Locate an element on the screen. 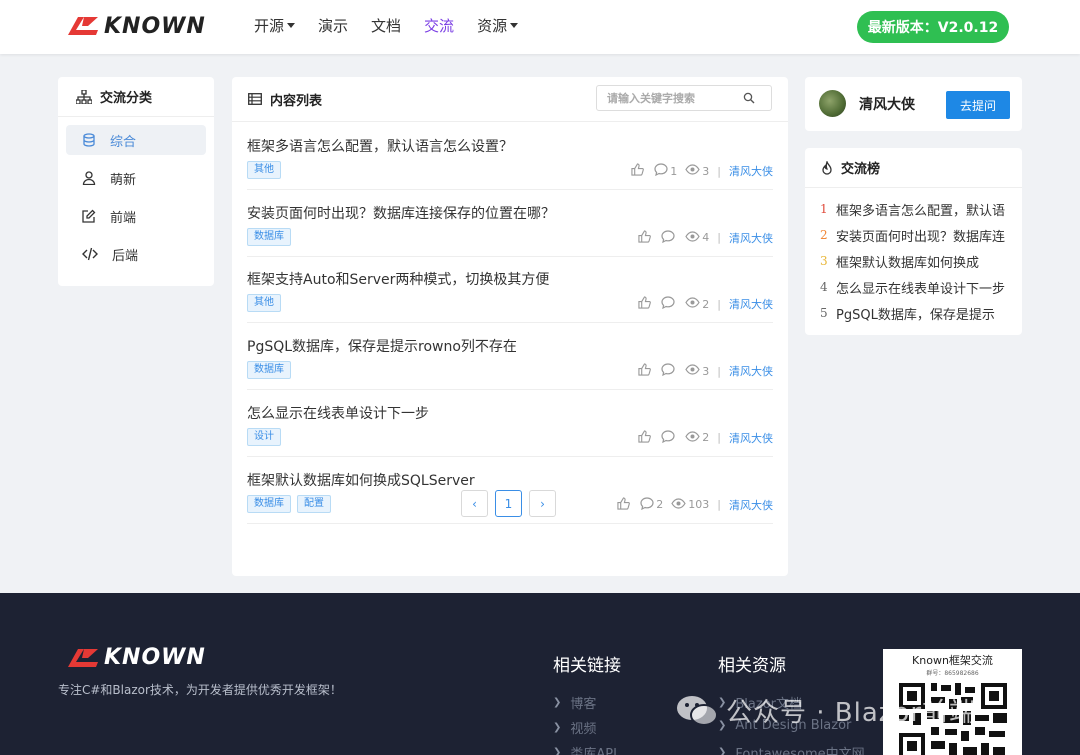 This screenshot has height=755, width=1080. nav-label: 资源 is located at coordinates (492, 26).